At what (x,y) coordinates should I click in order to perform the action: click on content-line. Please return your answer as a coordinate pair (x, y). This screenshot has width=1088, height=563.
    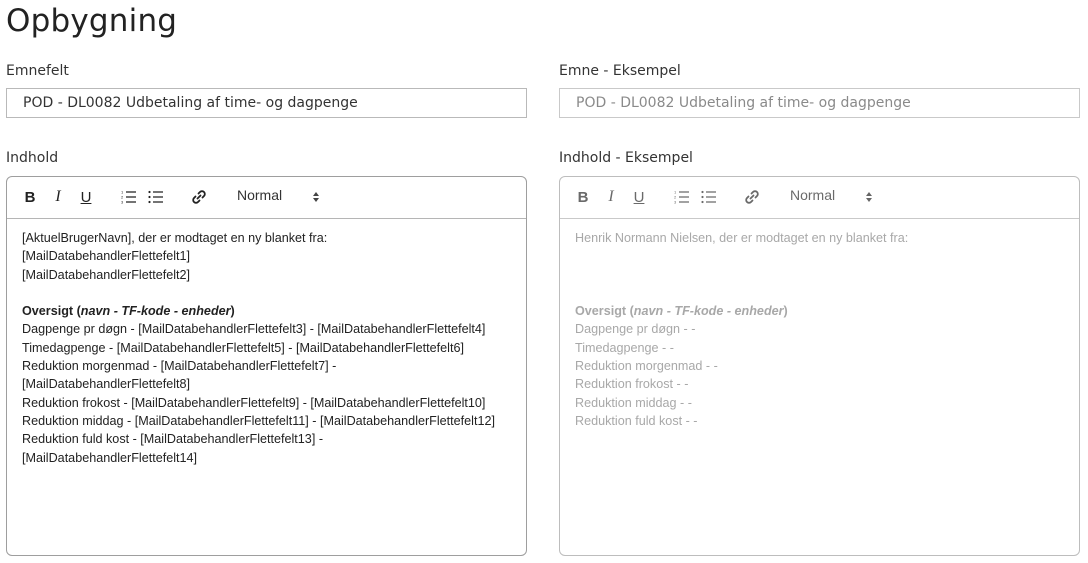
    Looking at the image, I should click on (270, 293).